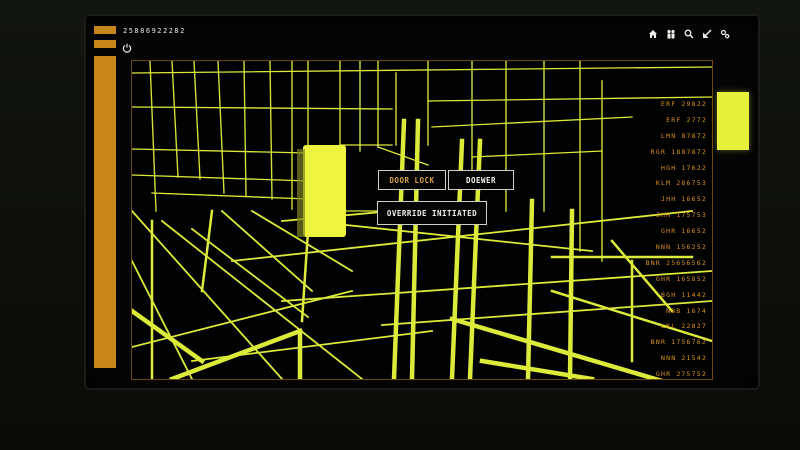 The height and width of the screenshot is (450, 800). I want to click on readout-row: GHR 16652, so click(683, 231).